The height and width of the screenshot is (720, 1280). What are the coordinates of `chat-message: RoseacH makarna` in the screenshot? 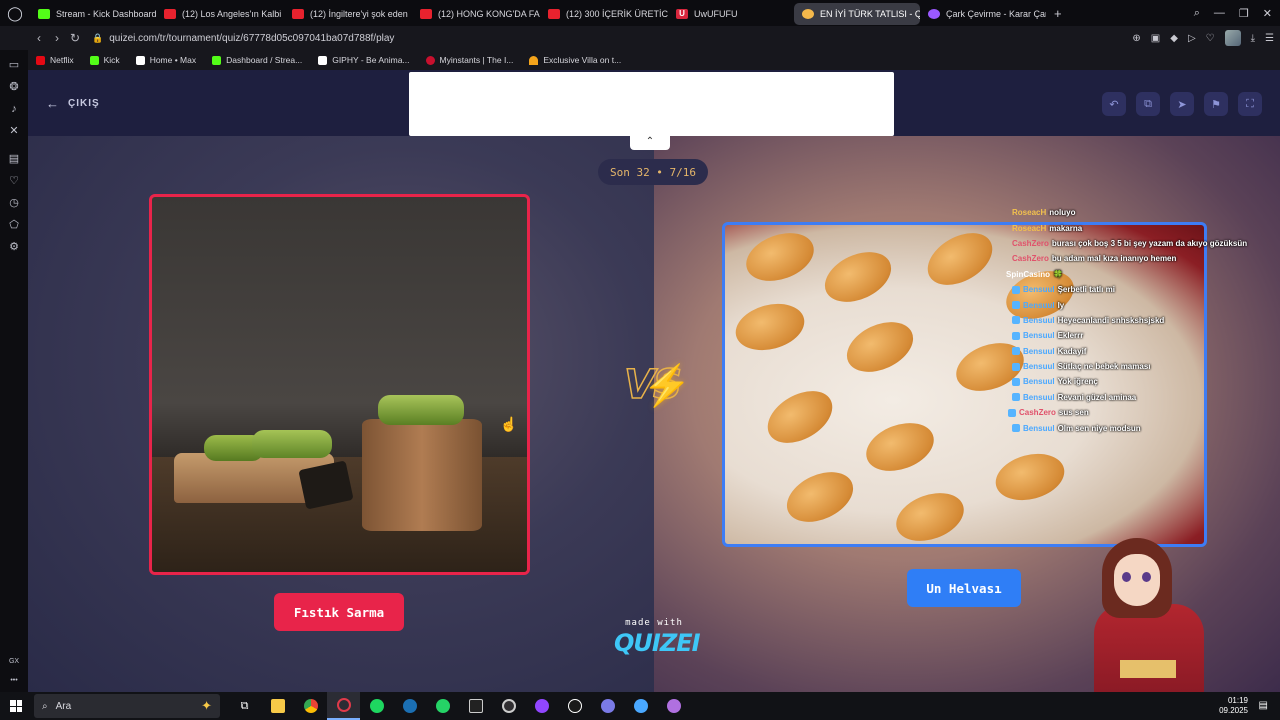 It's located at (1146, 227).